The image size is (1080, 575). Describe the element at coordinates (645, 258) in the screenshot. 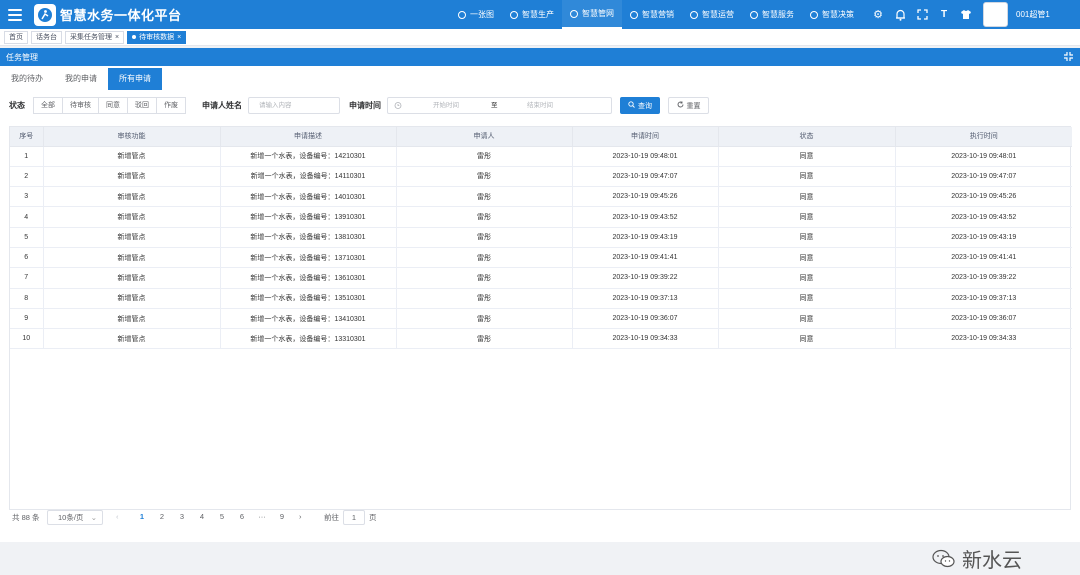

I see `table-cell: 2023-10-19 09:41:41` at that location.